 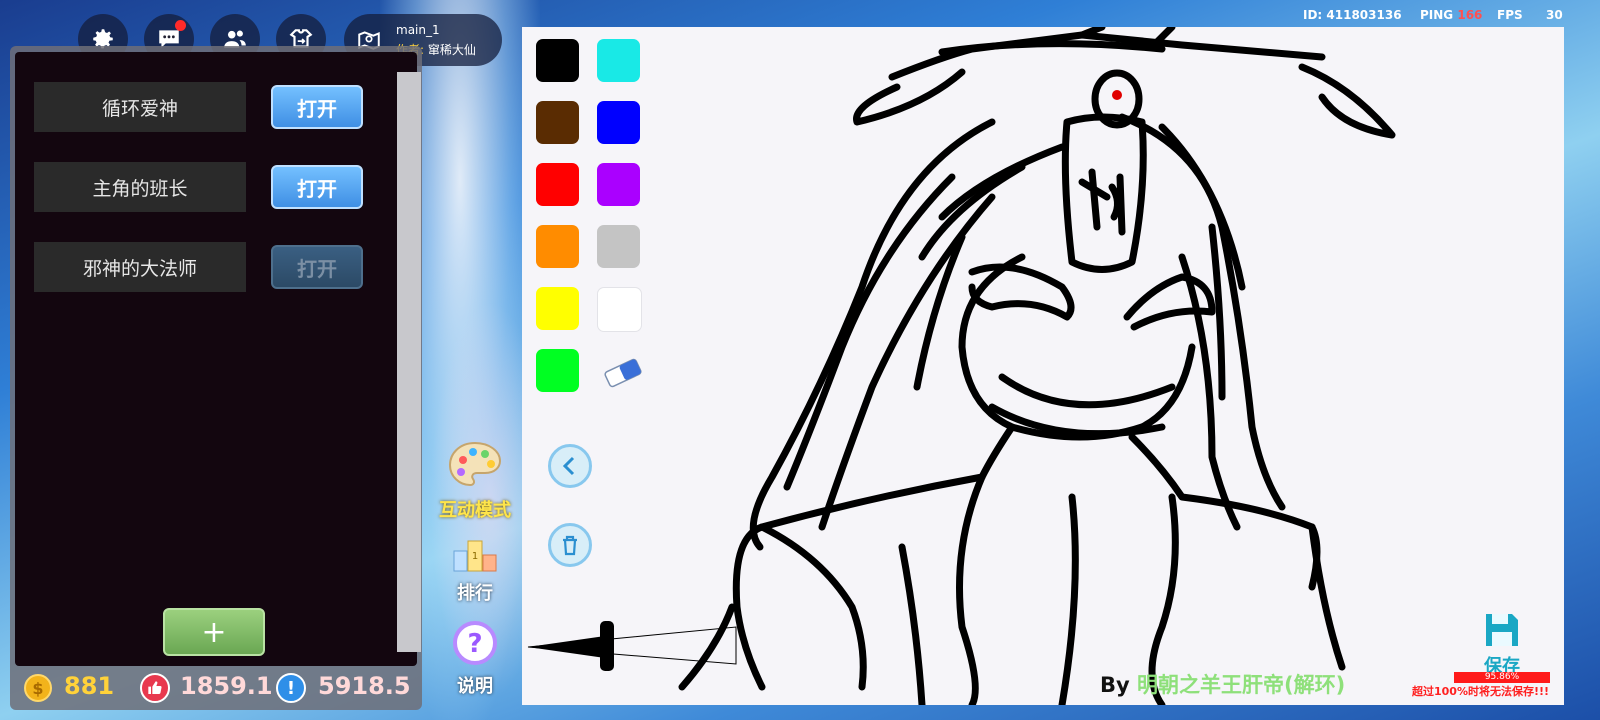 I want to click on svg-text: 1, so click(x=475, y=556).